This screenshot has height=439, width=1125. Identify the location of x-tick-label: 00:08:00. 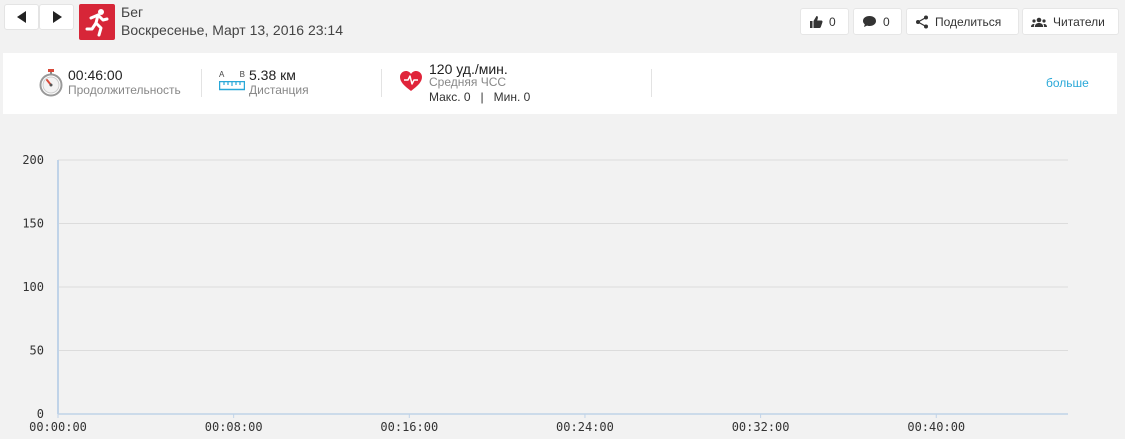
(234, 427).